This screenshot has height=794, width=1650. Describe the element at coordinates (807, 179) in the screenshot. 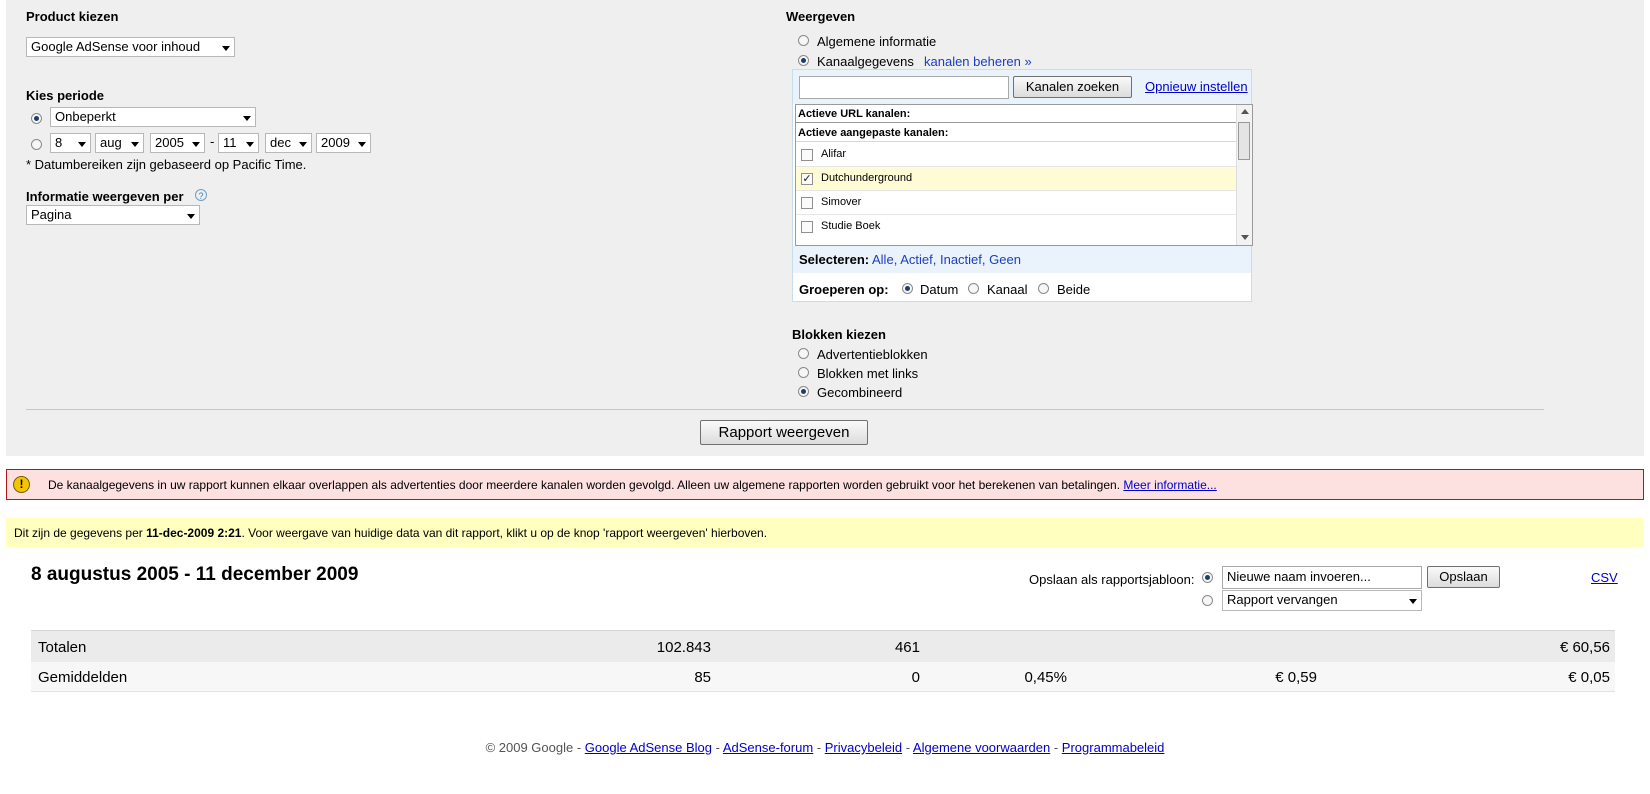

I see `channel-checkbox-checked: ✓` at that location.